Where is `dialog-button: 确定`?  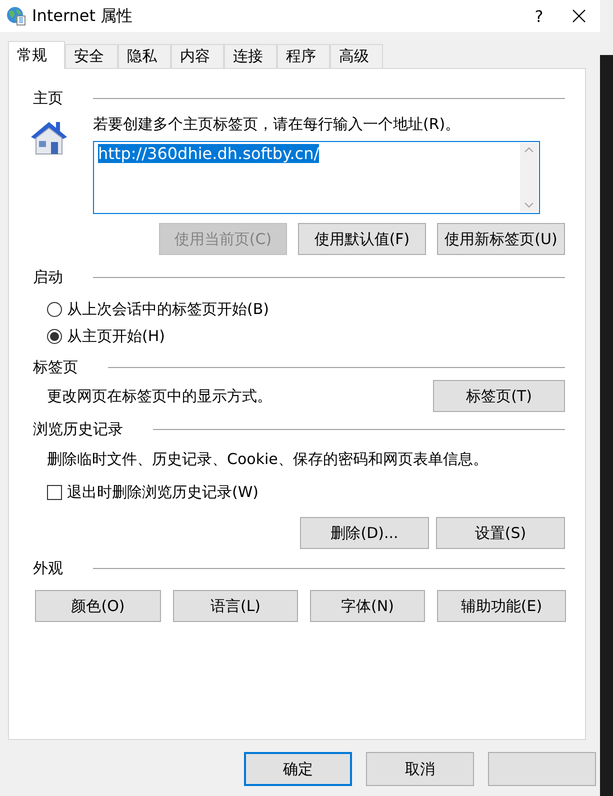 dialog-button: 确定 is located at coordinates (298, 769).